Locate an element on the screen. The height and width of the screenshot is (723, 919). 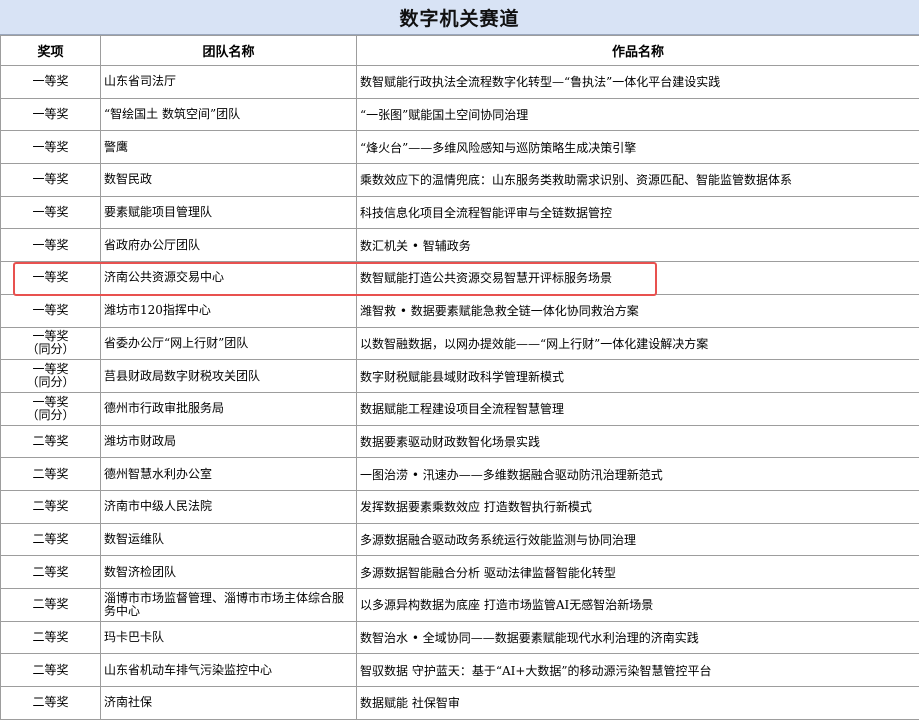
table-row: 二等奖 潍坊市财政局 数据要素驱动财政数智化场景实践 is located at coordinates (459, 441).